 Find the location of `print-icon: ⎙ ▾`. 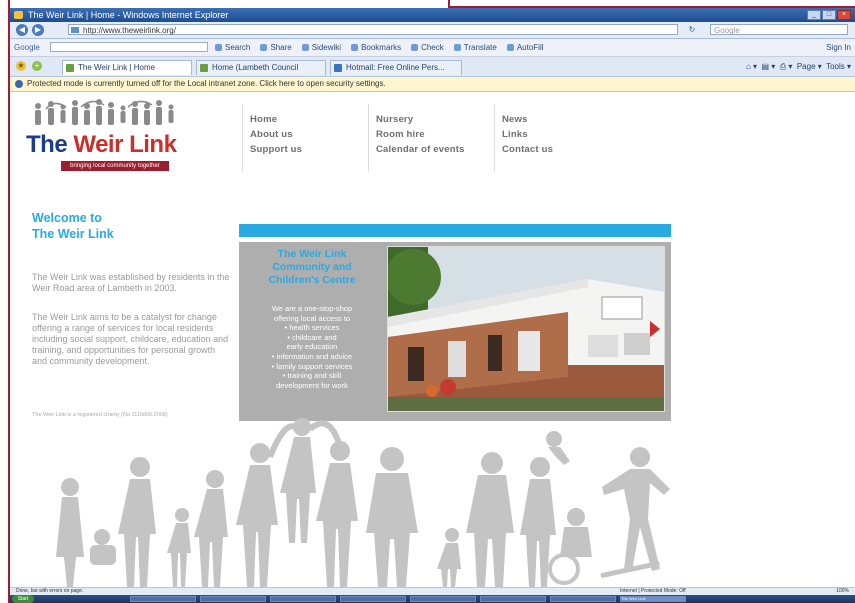

print-icon: ⎙ ▾ is located at coordinates (786, 66).